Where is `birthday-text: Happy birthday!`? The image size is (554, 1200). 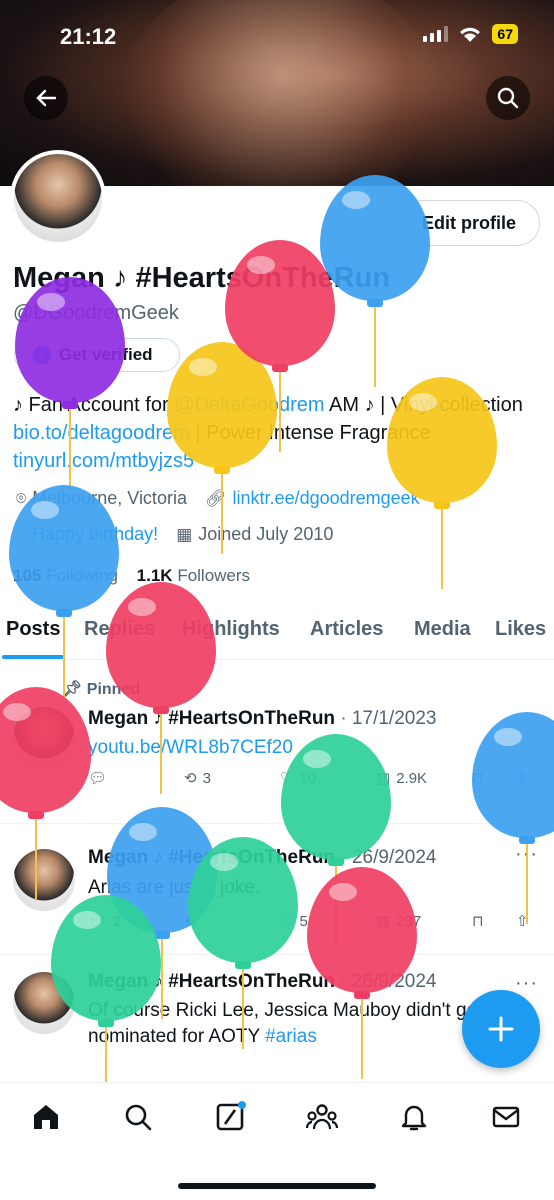
birthday-text: Happy birthday! is located at coordinates (95, 534).